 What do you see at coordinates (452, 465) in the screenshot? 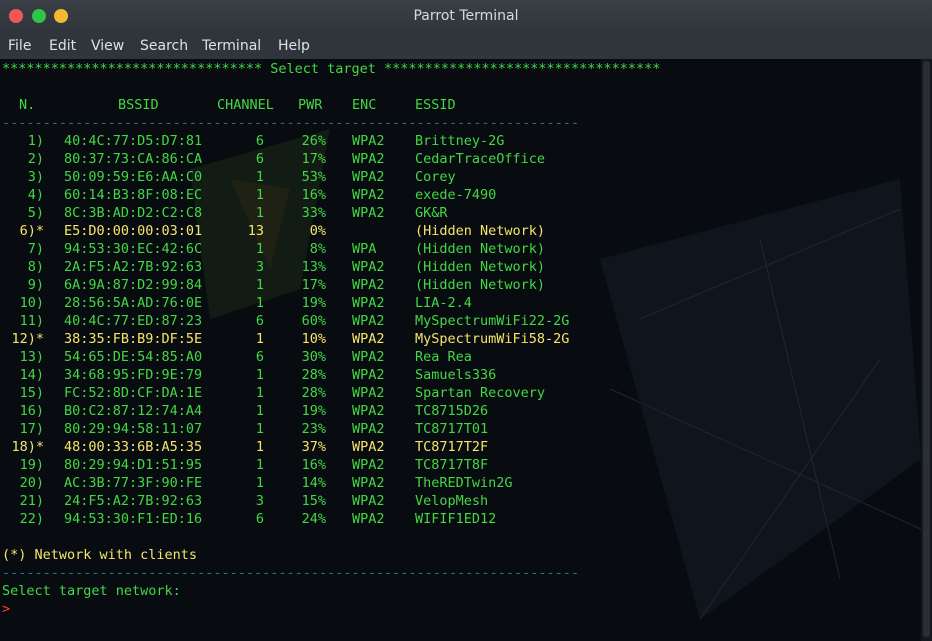
I see `row-essid: TC8717T8F` at bounding box center [452, 465].